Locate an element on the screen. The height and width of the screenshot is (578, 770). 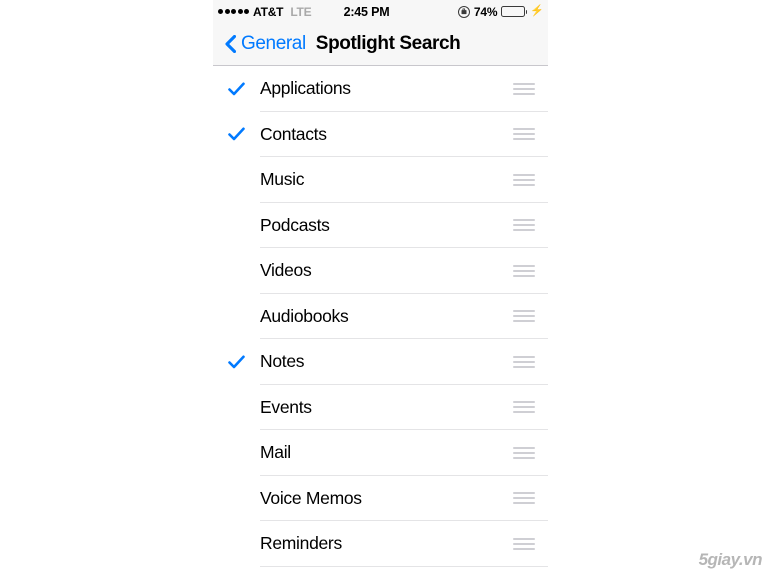
list-item-label: Applications is located at coordinates (305, 88).